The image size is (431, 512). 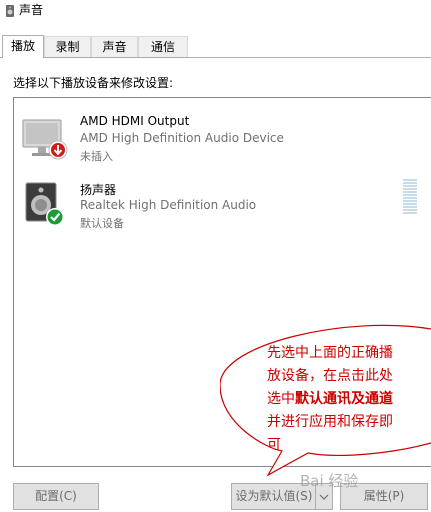 What do you see at coordinates (56, 496) in the screenshot?
I see `configure-button: 配置(C)` at bounding box center [56, 496].